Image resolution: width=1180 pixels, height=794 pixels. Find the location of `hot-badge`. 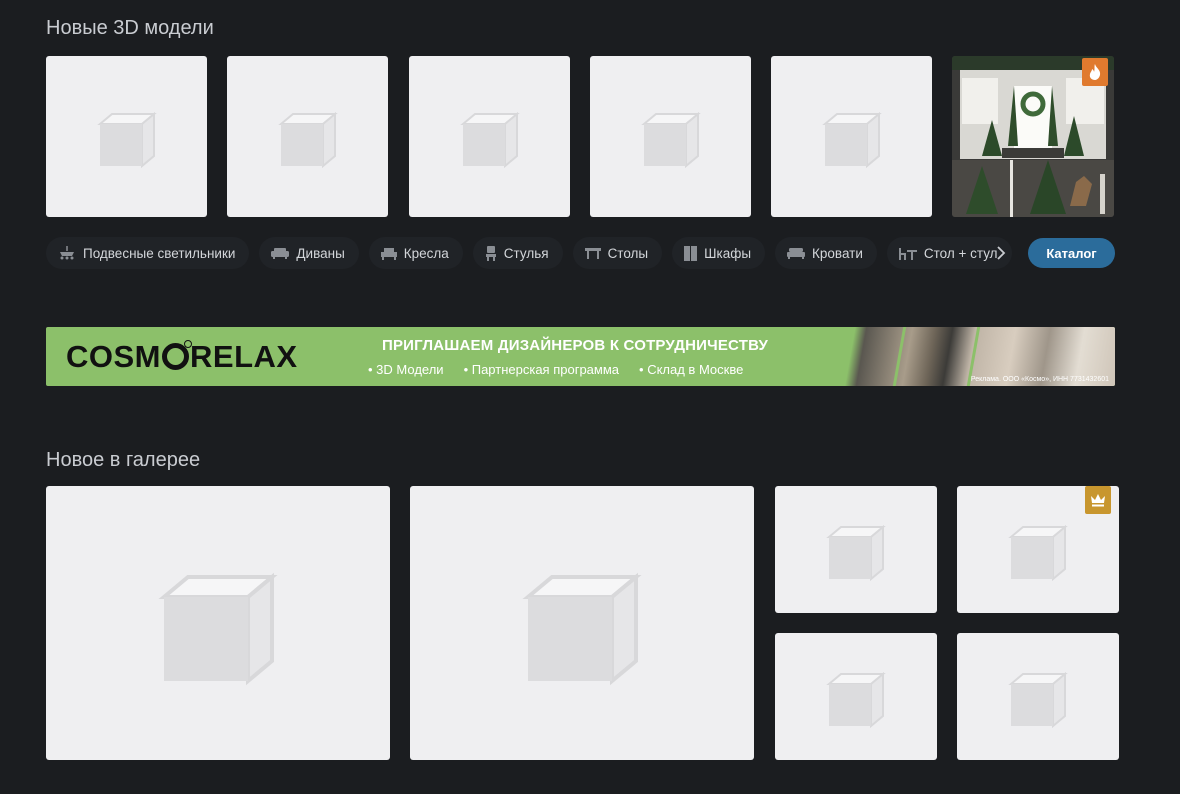

hot-badge is located at coordinates (1095, 72).